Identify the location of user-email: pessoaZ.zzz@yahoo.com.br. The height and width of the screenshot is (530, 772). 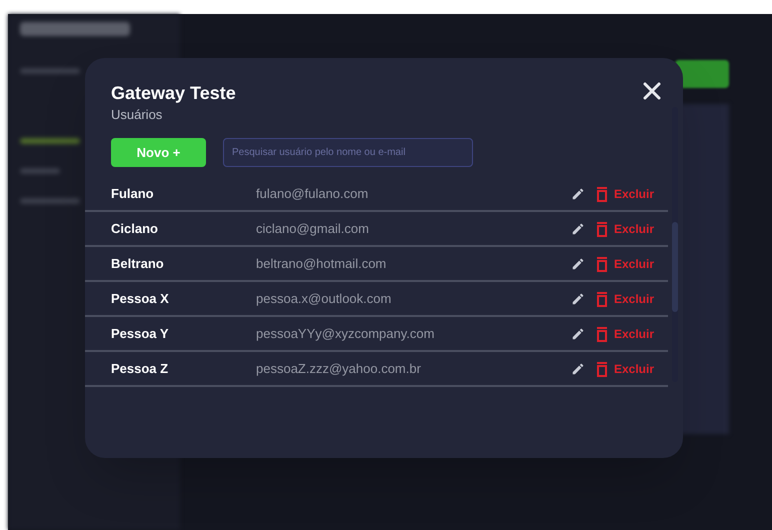
(339, 369).